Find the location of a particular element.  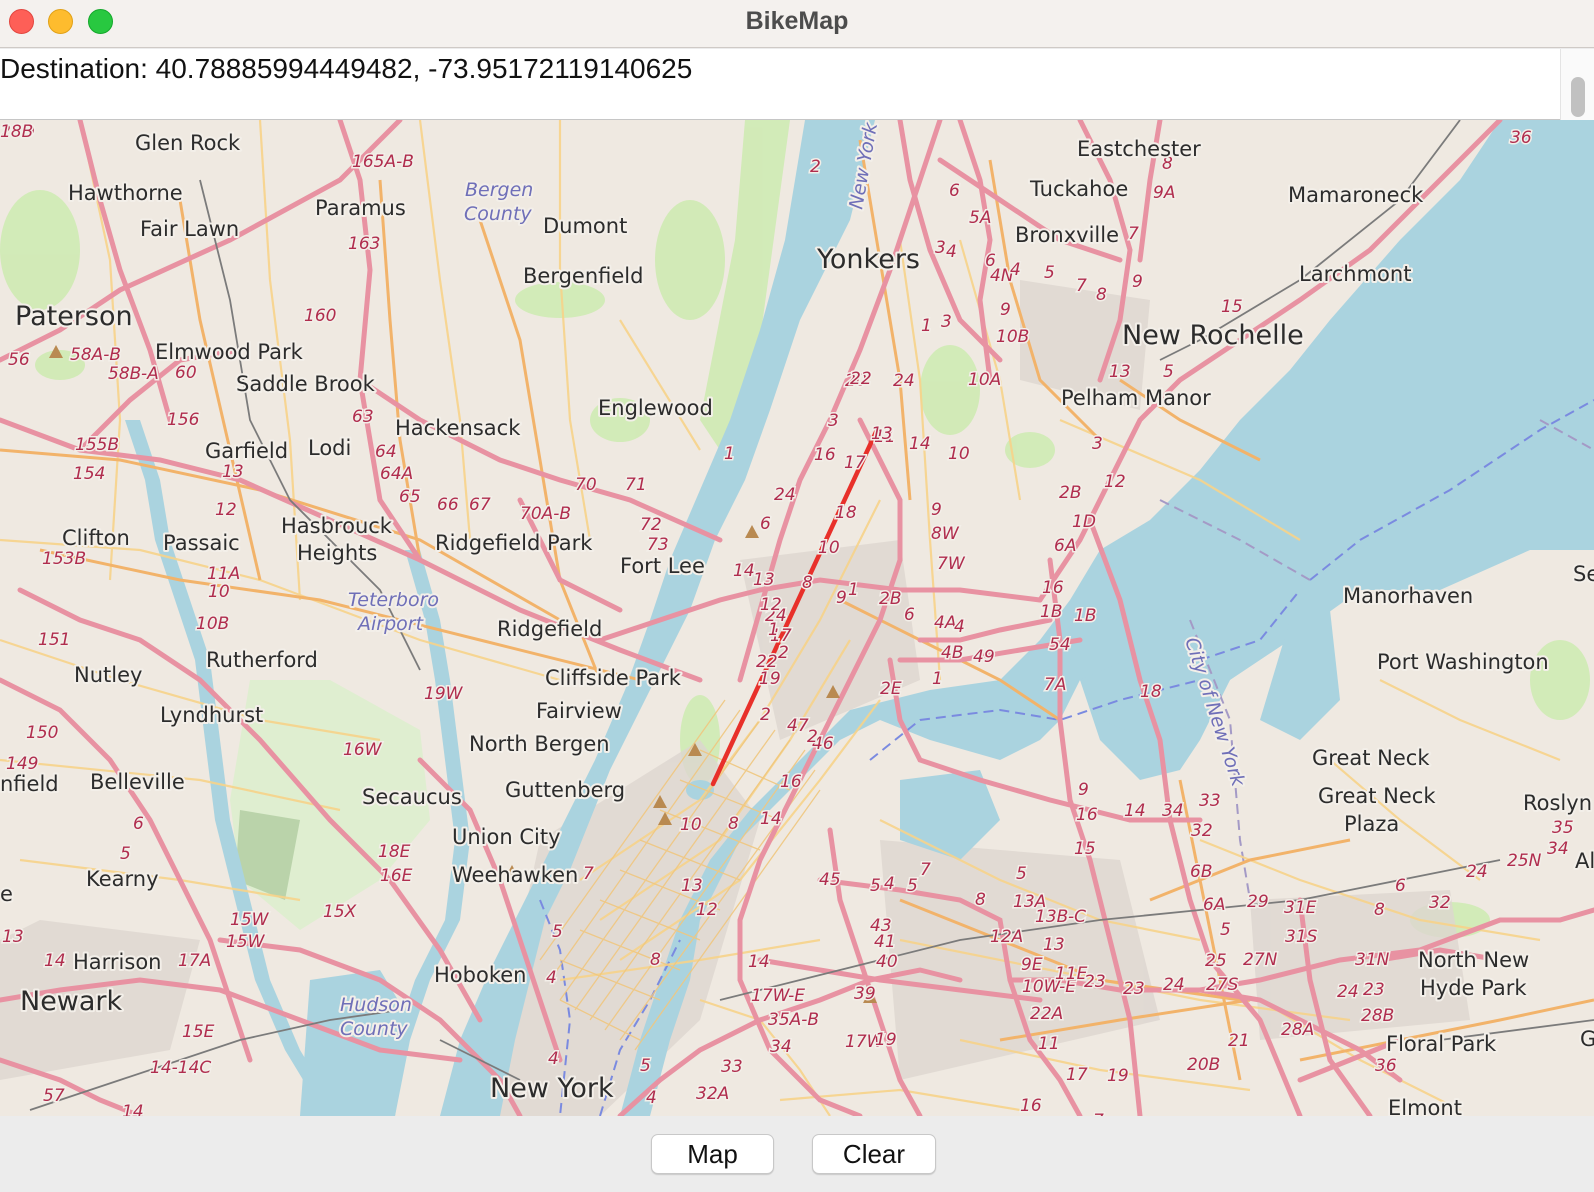

road-shield-label: 15X is located at coordinates (340, 912).